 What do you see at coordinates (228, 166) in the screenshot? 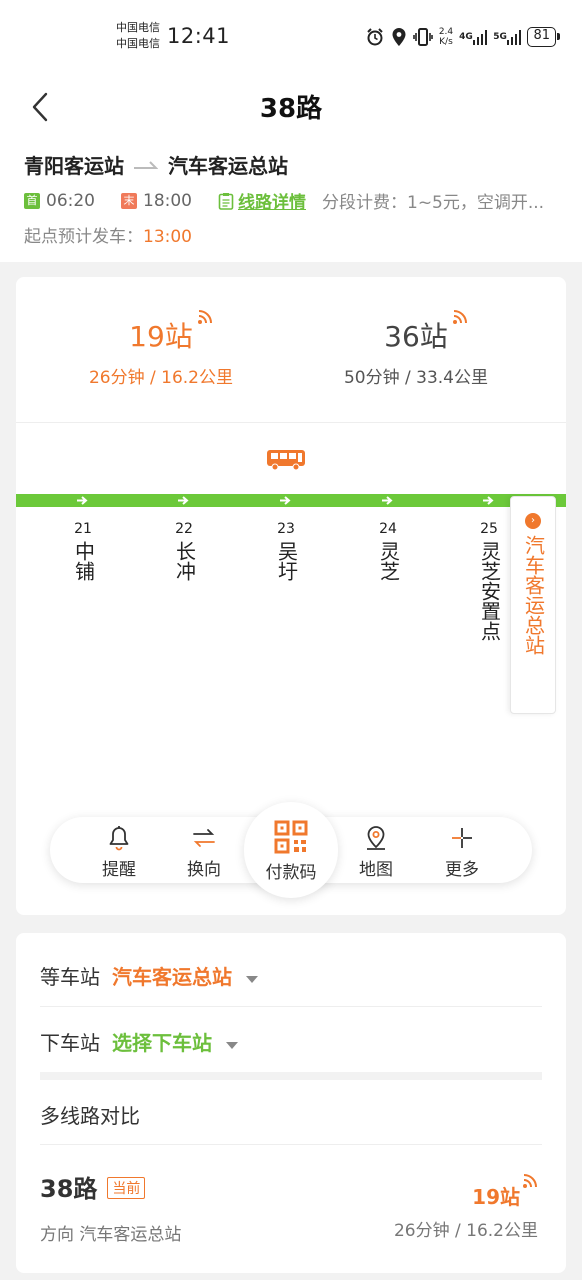
I see `route-destination: 汽车客运总站` at bounding box center [228, 166].